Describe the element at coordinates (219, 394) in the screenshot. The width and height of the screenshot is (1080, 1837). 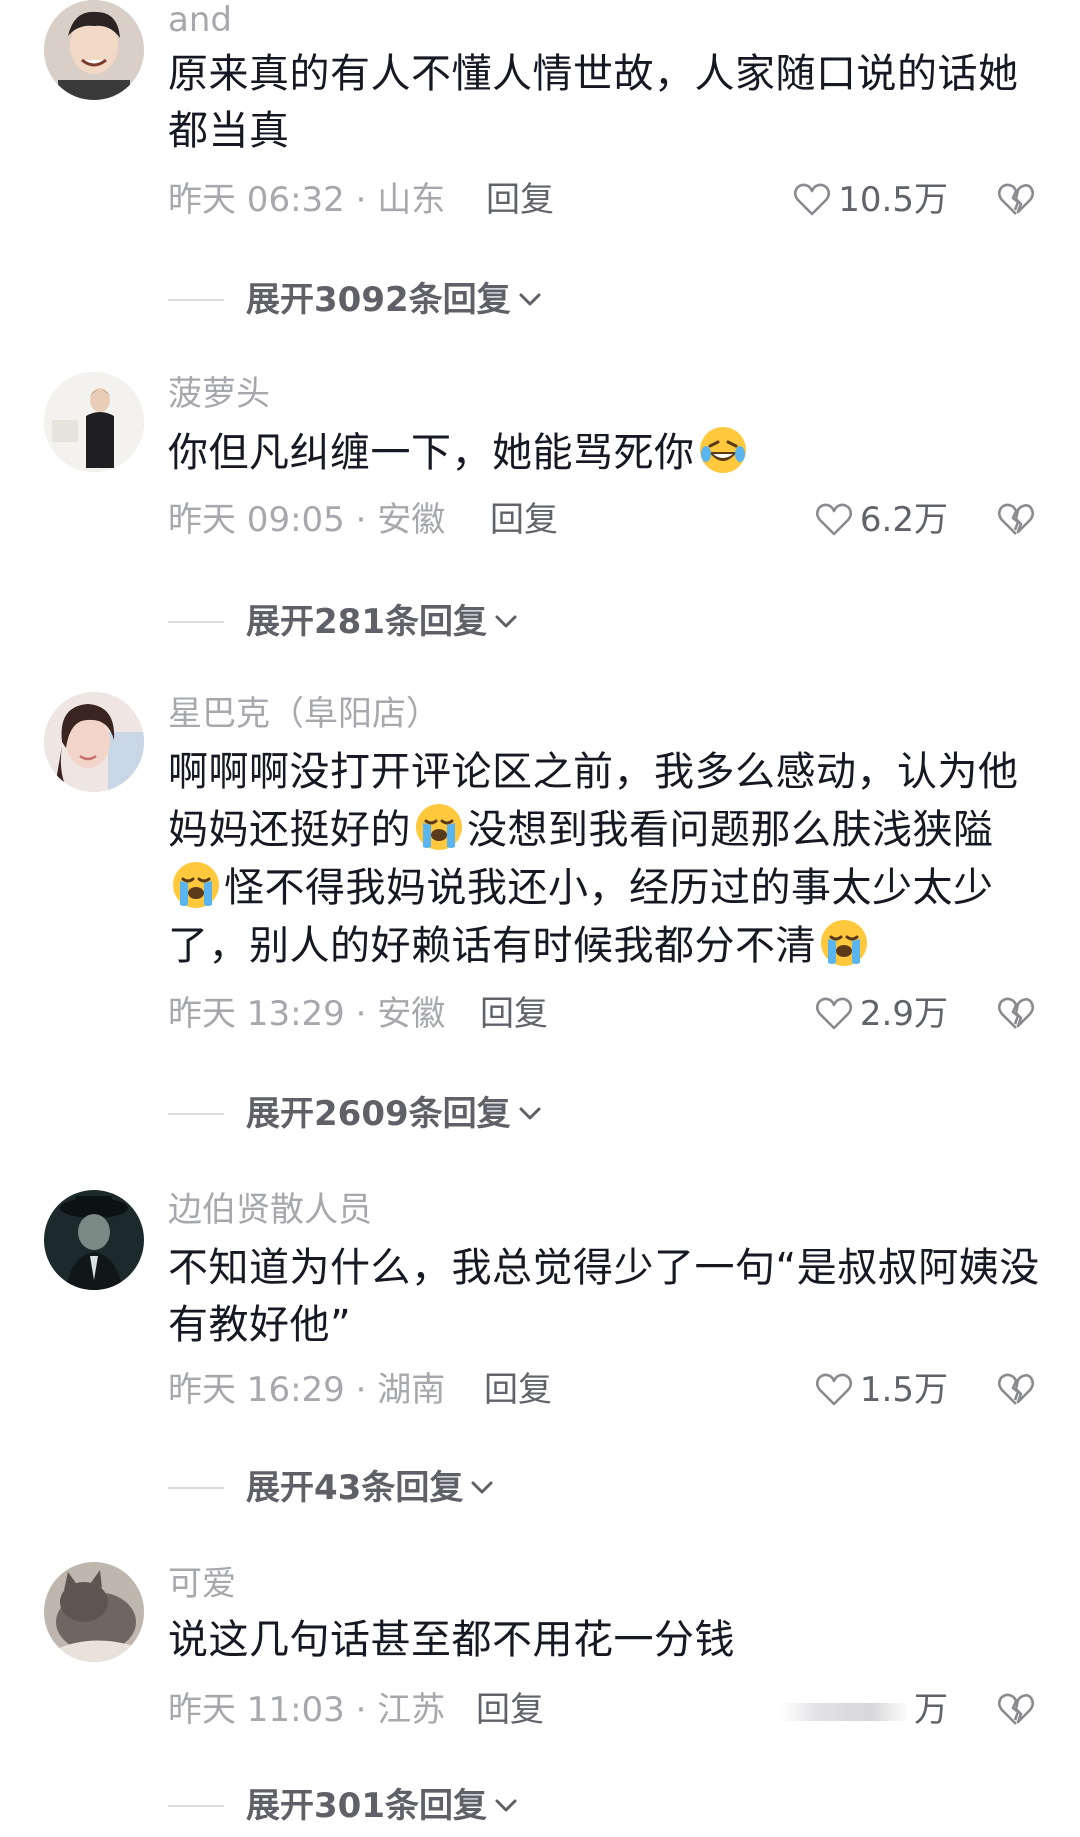
I see `username: 菠萝头` at that location.